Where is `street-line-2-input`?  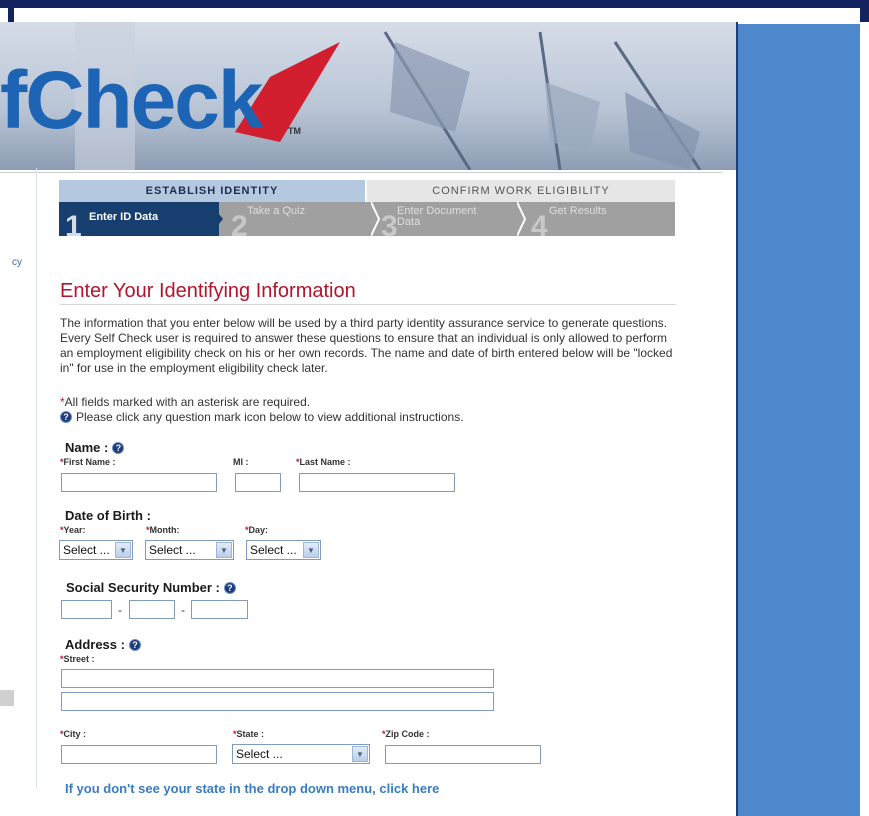
street-line-2-input is located at coordinates (277, 701).